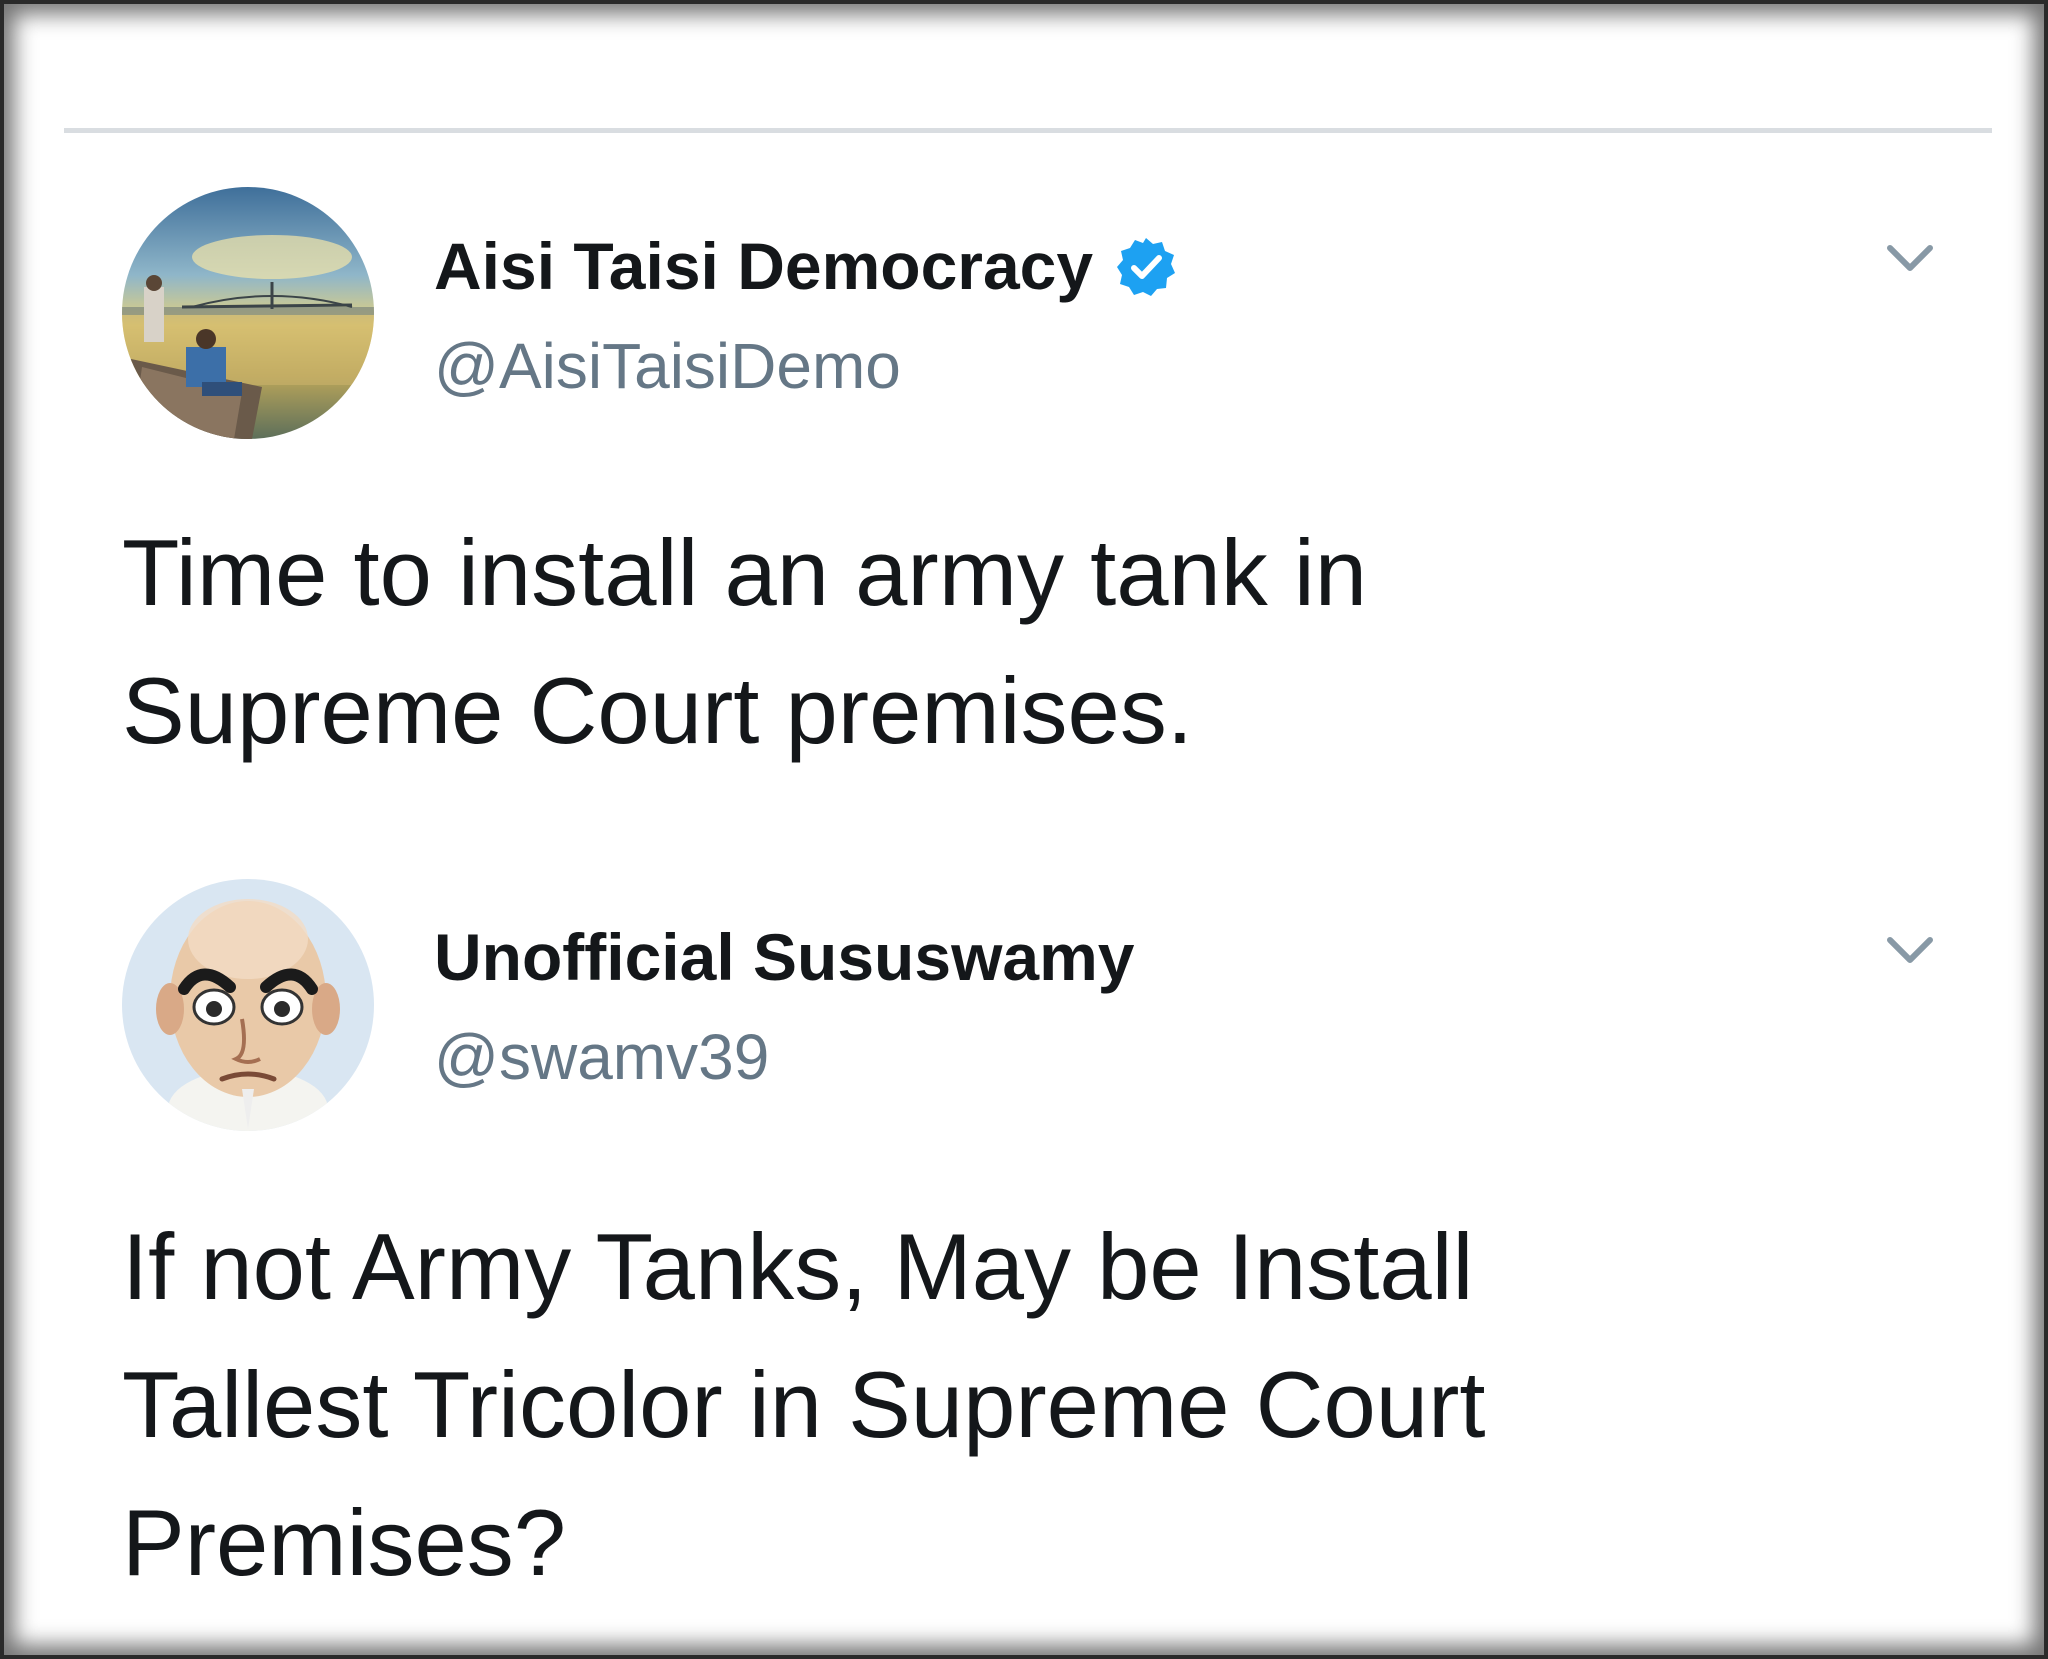 This screenshot has width=2048, height=1659. What do you see at coordinates (764, 266) in the screenshot?
I see `display-name-text: Aisi Taisi Democracy` at bounding box center [764, 266].